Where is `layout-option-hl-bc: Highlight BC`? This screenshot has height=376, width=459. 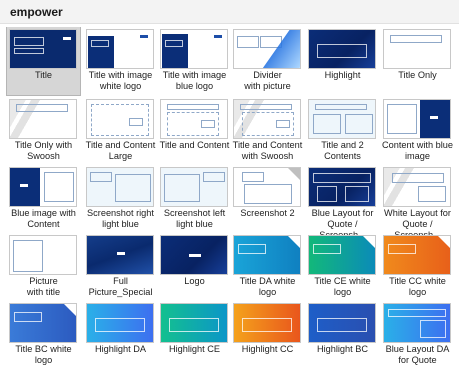 layout-option-hl-bc: Highlight BC is located at coordinates (342, 335).